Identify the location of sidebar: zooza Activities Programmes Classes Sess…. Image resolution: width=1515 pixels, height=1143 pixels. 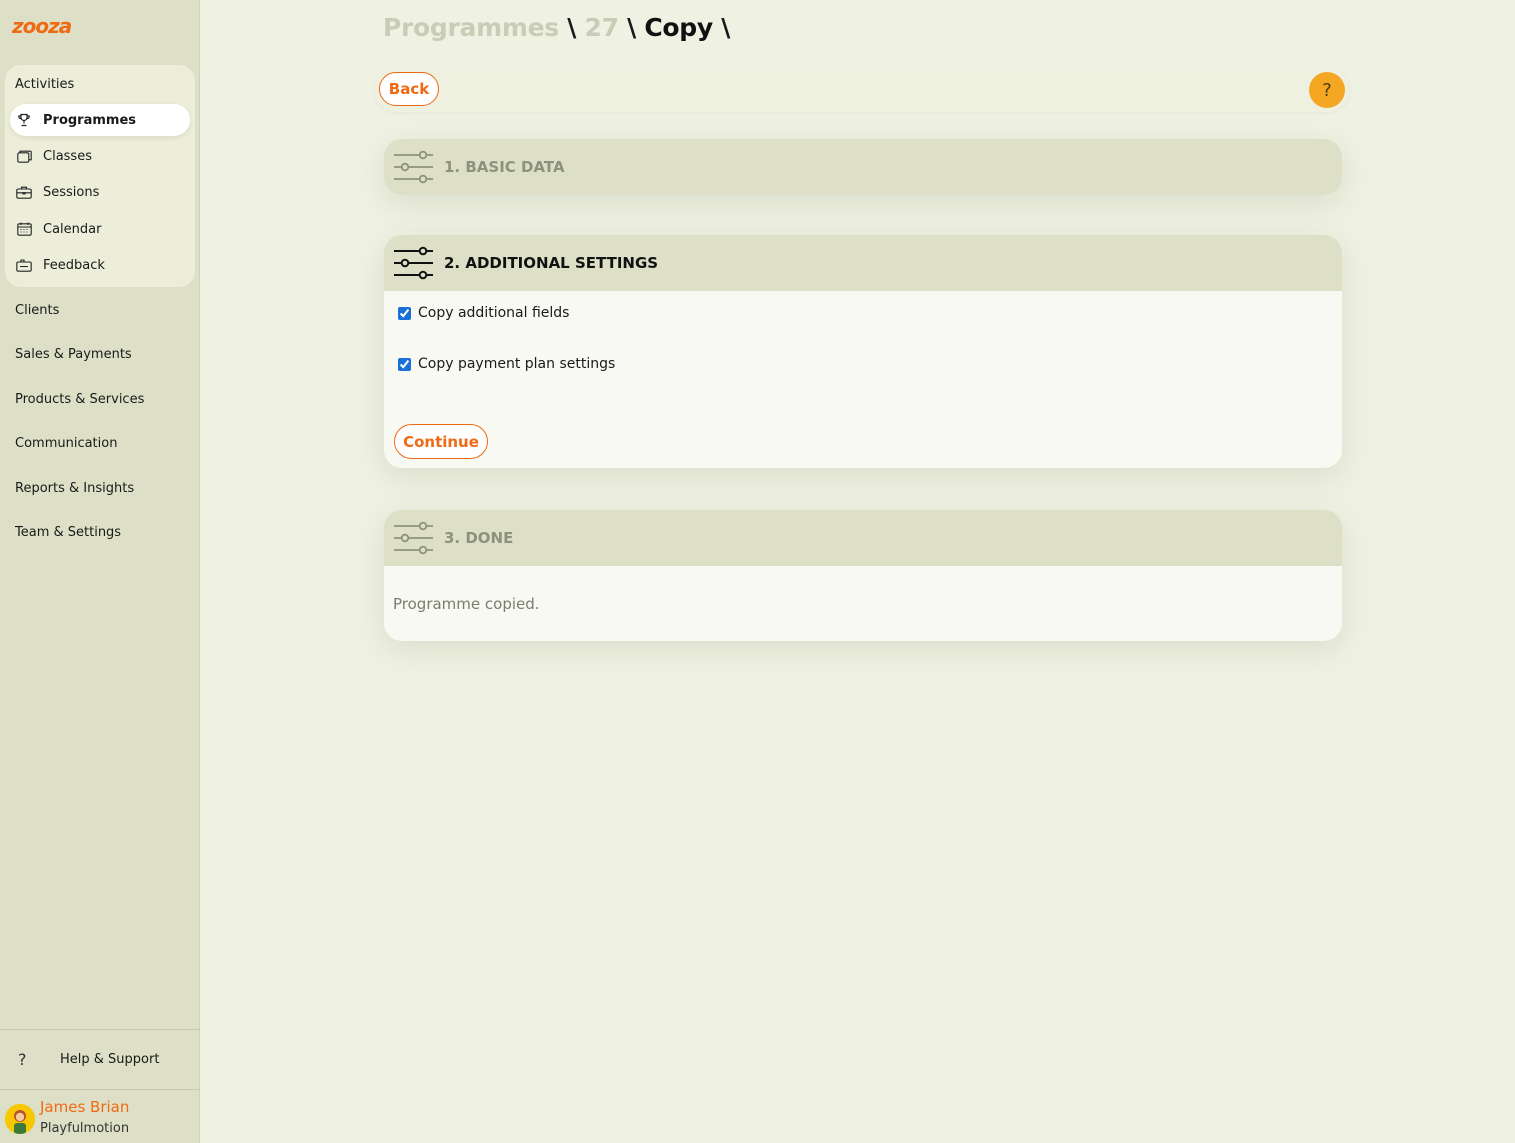
(100, 571).